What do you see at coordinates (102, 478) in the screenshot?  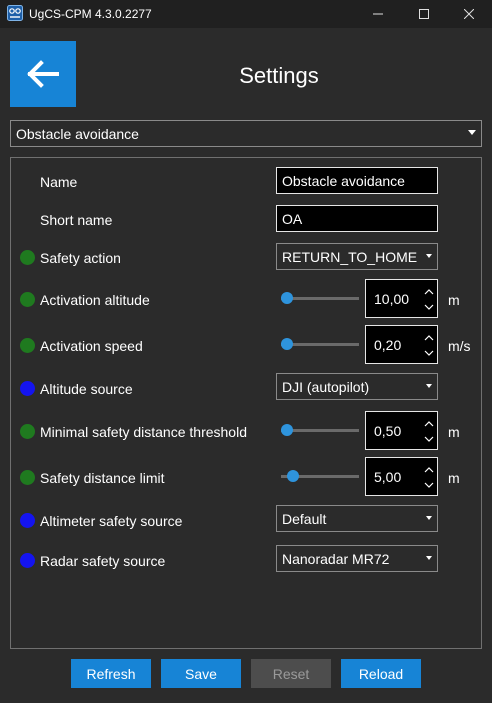 I see `safety-distance-limit-label: Safety distance limit` at bounding box center [102, 478].